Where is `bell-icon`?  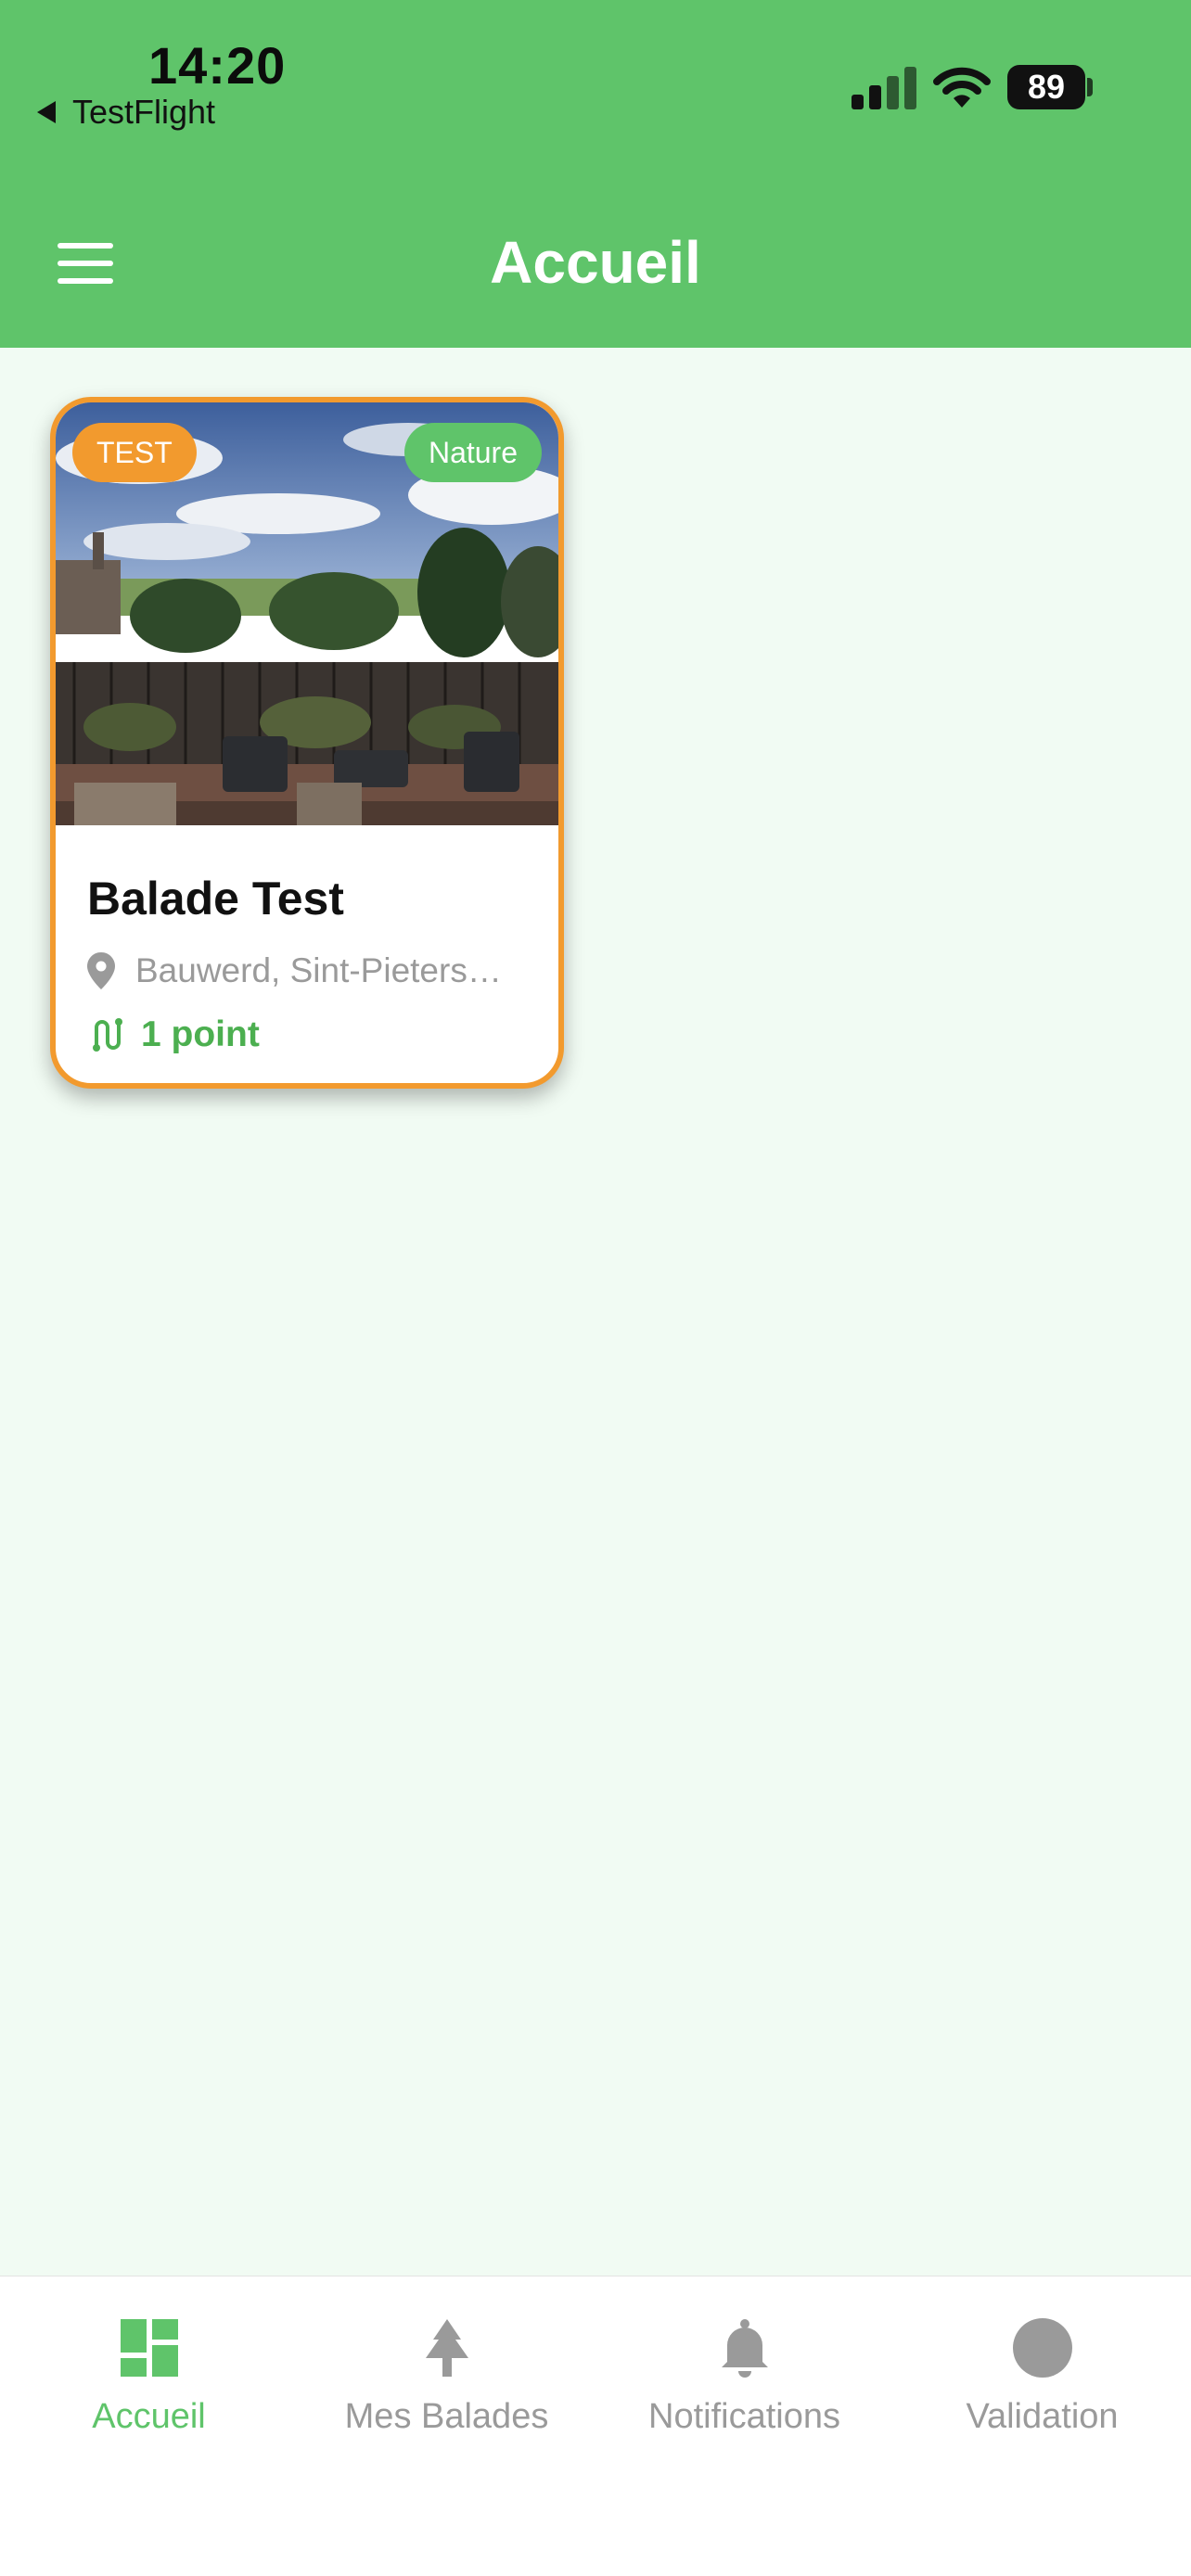
bell-icon is located at coordinates (745, 2348).